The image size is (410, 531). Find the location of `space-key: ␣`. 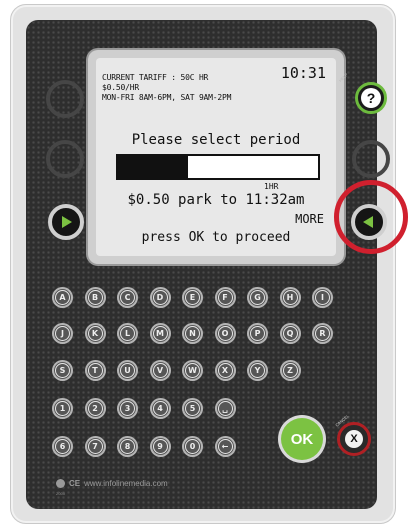

space-key: ␣ is located at coordinates (225, 408).